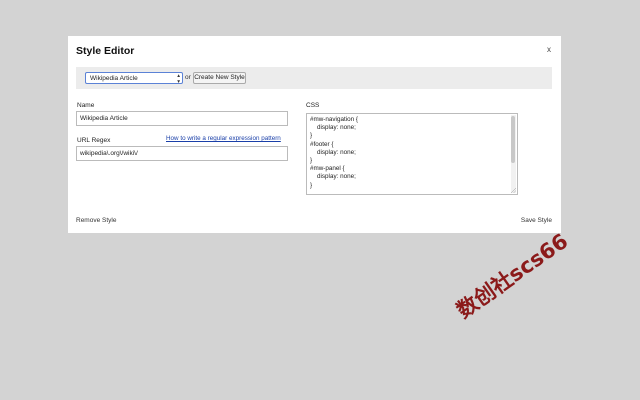  I want to click on close-icon: x, so click(549, 49).